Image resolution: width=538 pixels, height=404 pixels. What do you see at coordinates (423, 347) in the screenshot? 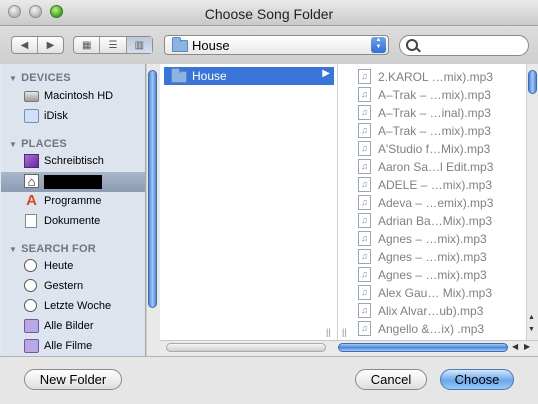
I see `horizontal-scroll-thumb` at bounding box center [423, 347].